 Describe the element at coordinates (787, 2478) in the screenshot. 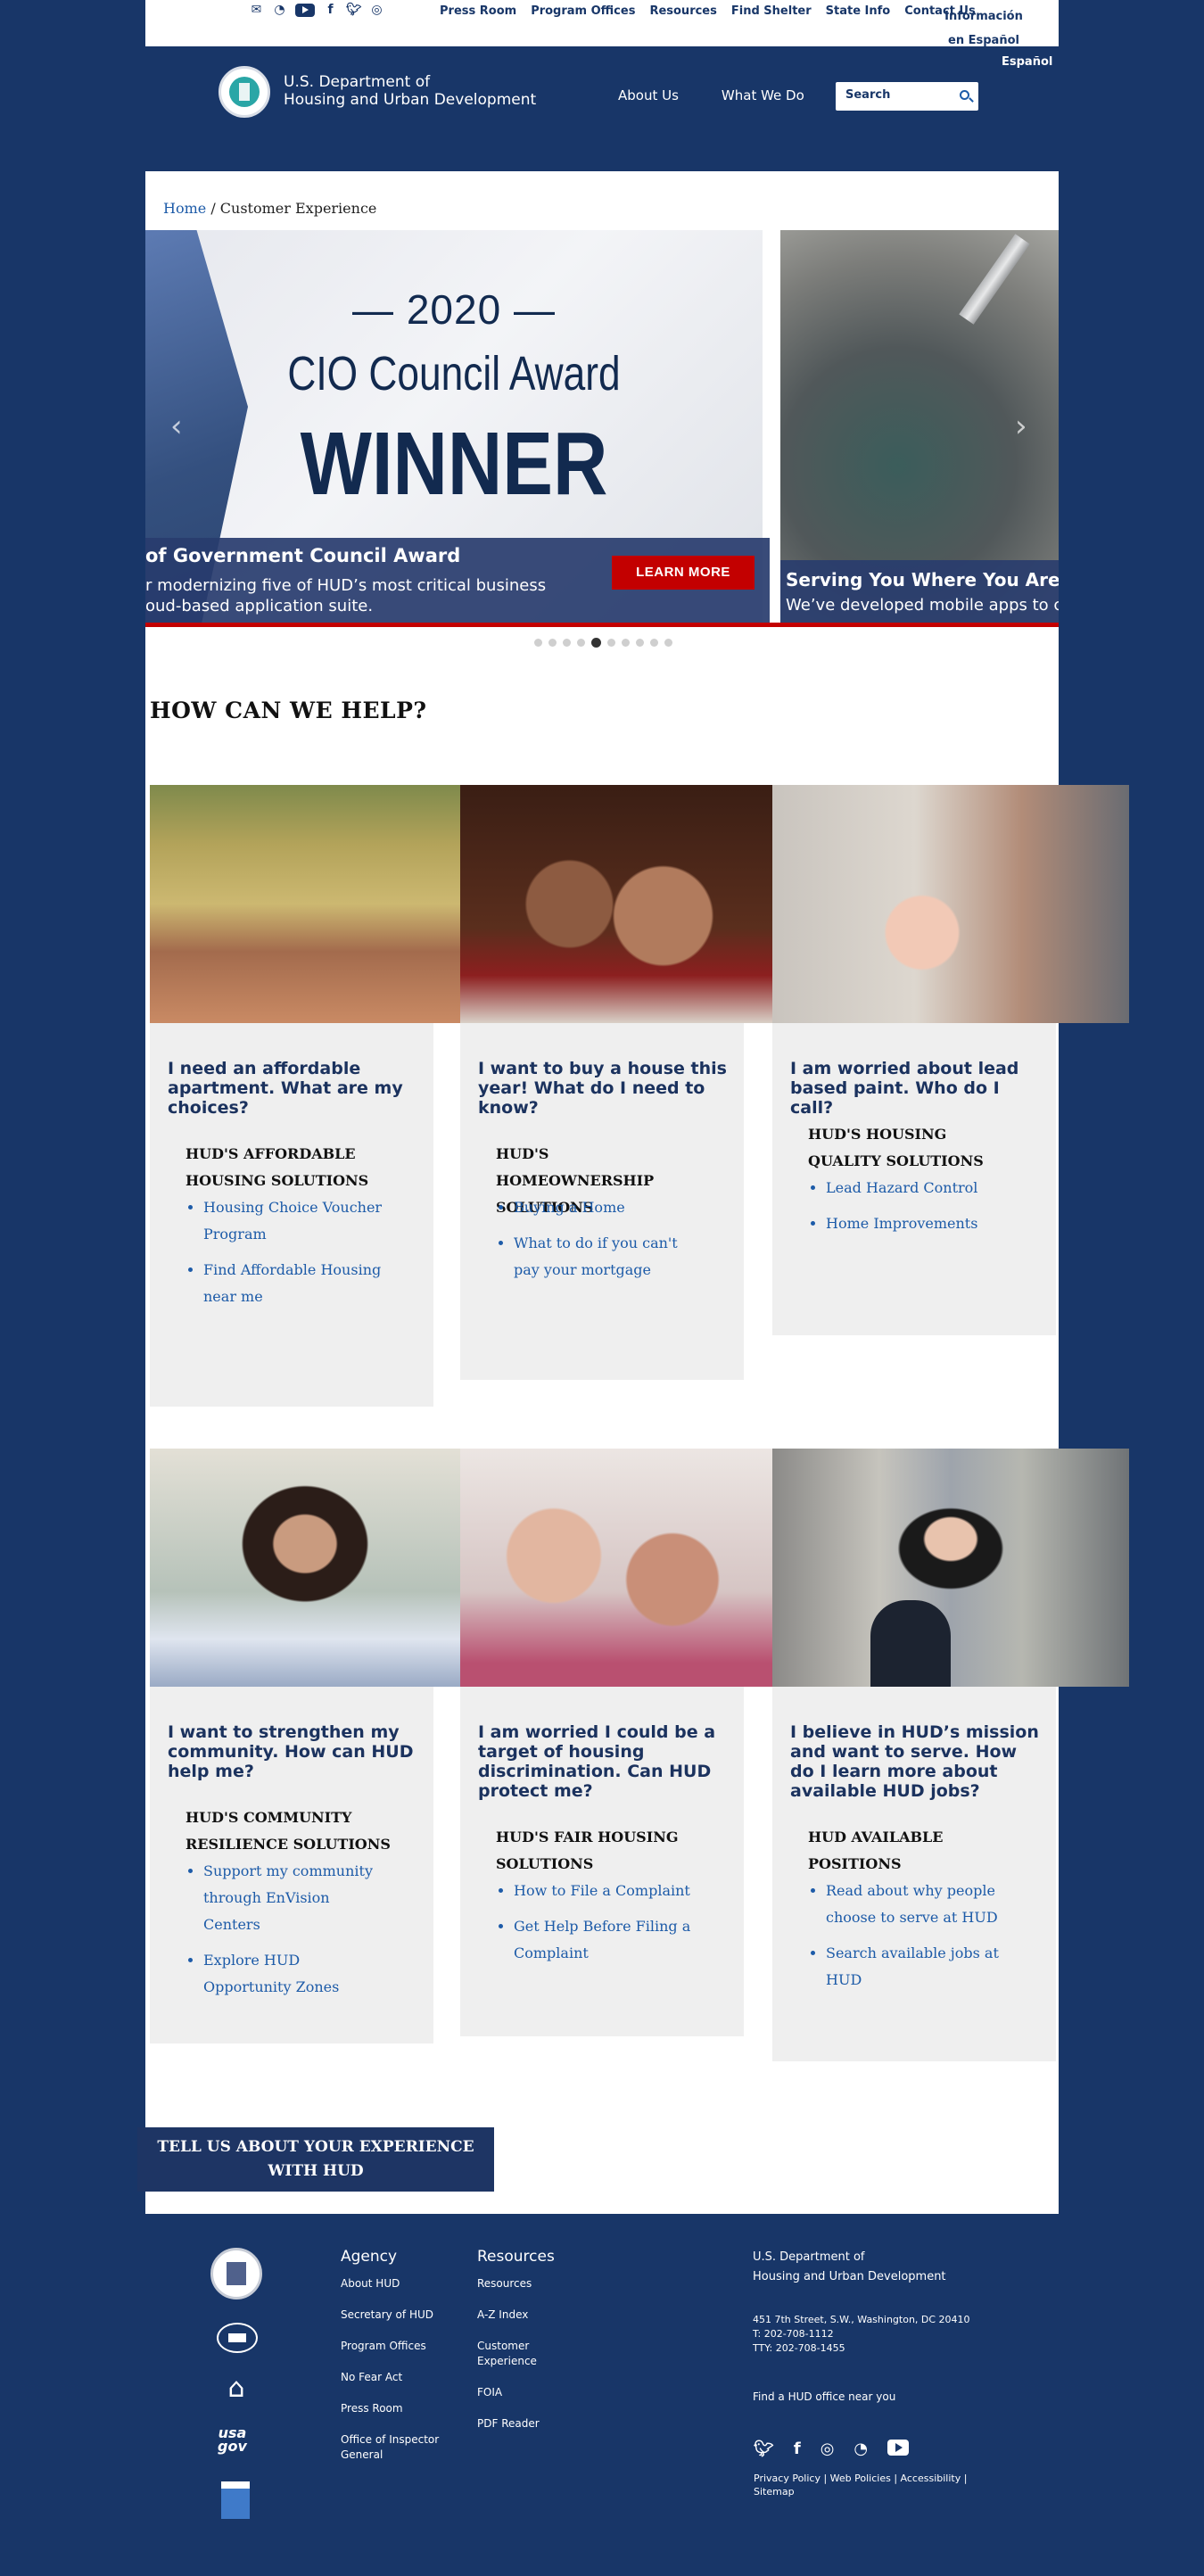

I see `footer-link-privacy-policy: Privacy Policy` at that location.